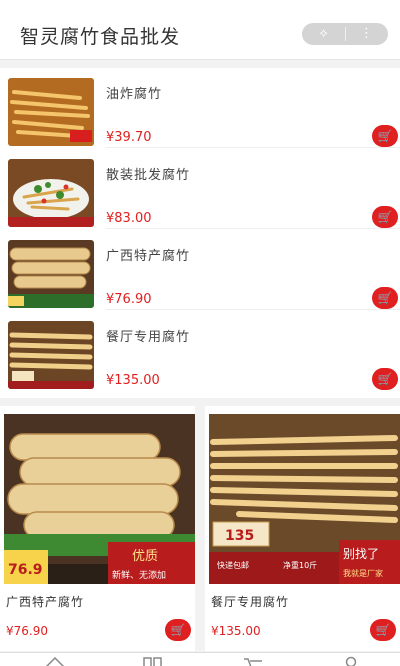 Image resolution: width=400 pixels, height=666 pixels. What do you see at coordinates (304, 499) in the screenshot?
I see `product-image: 135 快递包邮 净重10斤 别找了 我就是厂家` at bounding box center [304, 499].